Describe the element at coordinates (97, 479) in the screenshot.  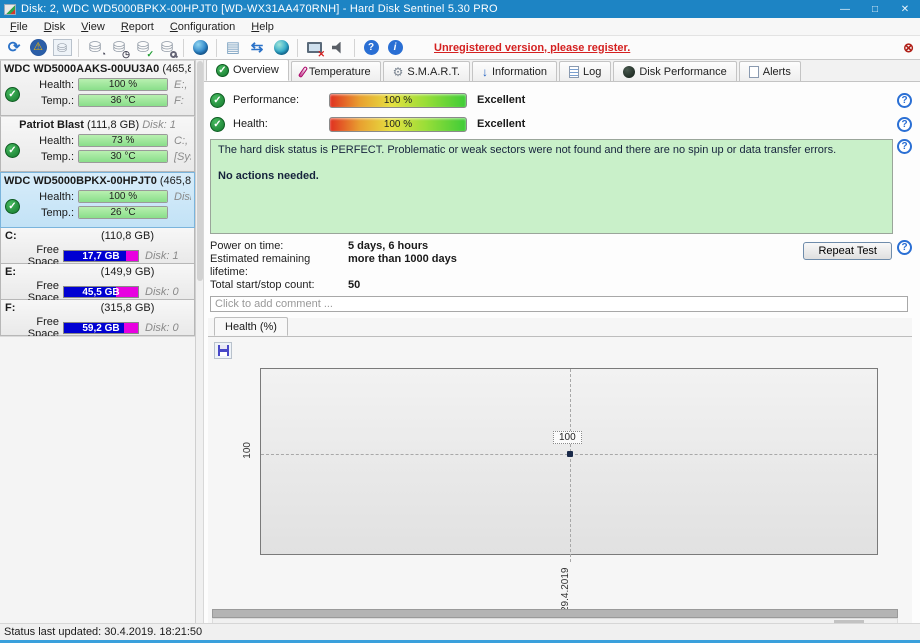
I see `sidebar-empty-area` at that location.